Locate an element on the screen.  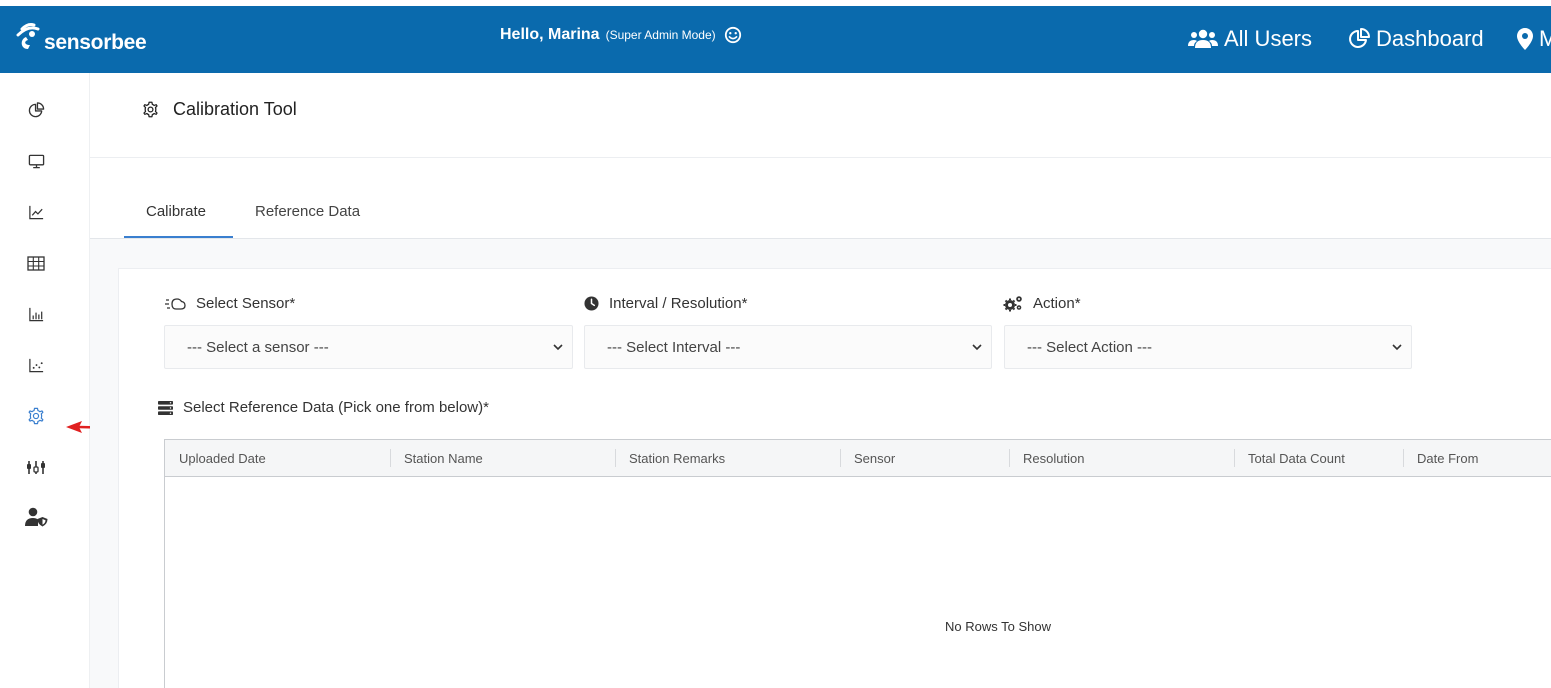
table-icon is located at coordinates (36, 263).